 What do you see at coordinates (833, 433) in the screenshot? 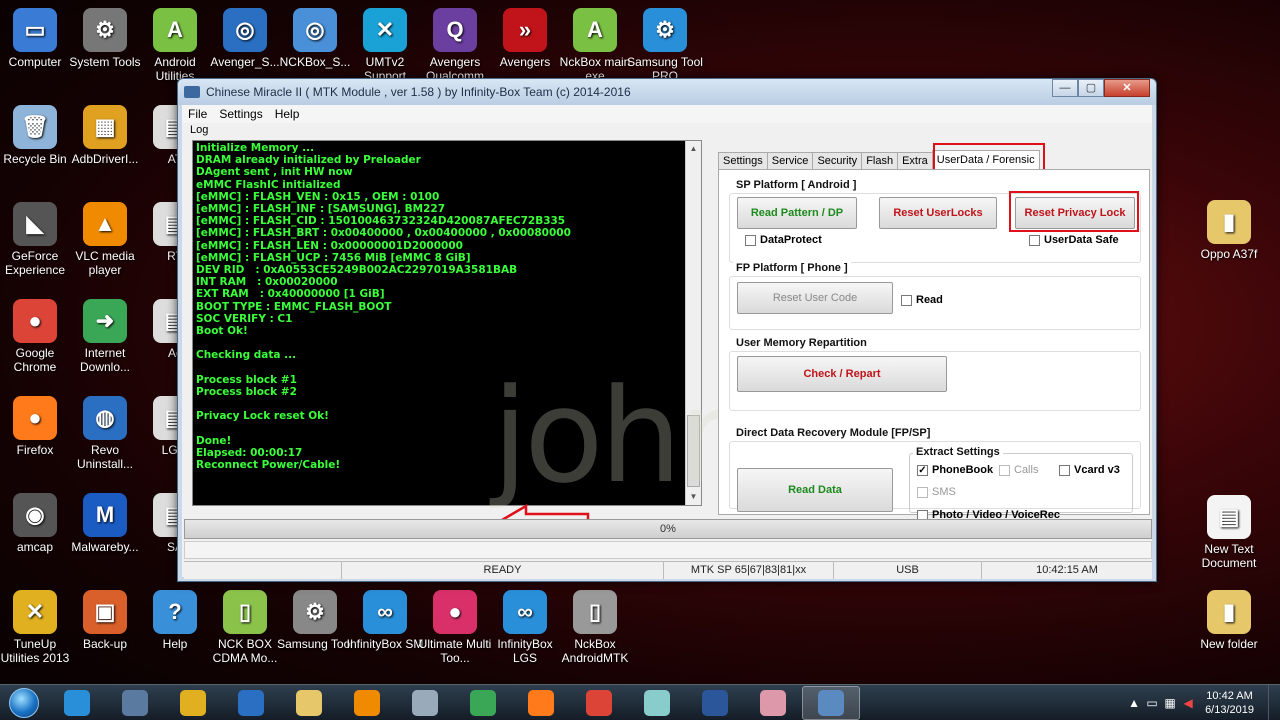
I see `ddr-title: Direct Data Recovery Module [FP/SP]` at bounding box center [833, 433].